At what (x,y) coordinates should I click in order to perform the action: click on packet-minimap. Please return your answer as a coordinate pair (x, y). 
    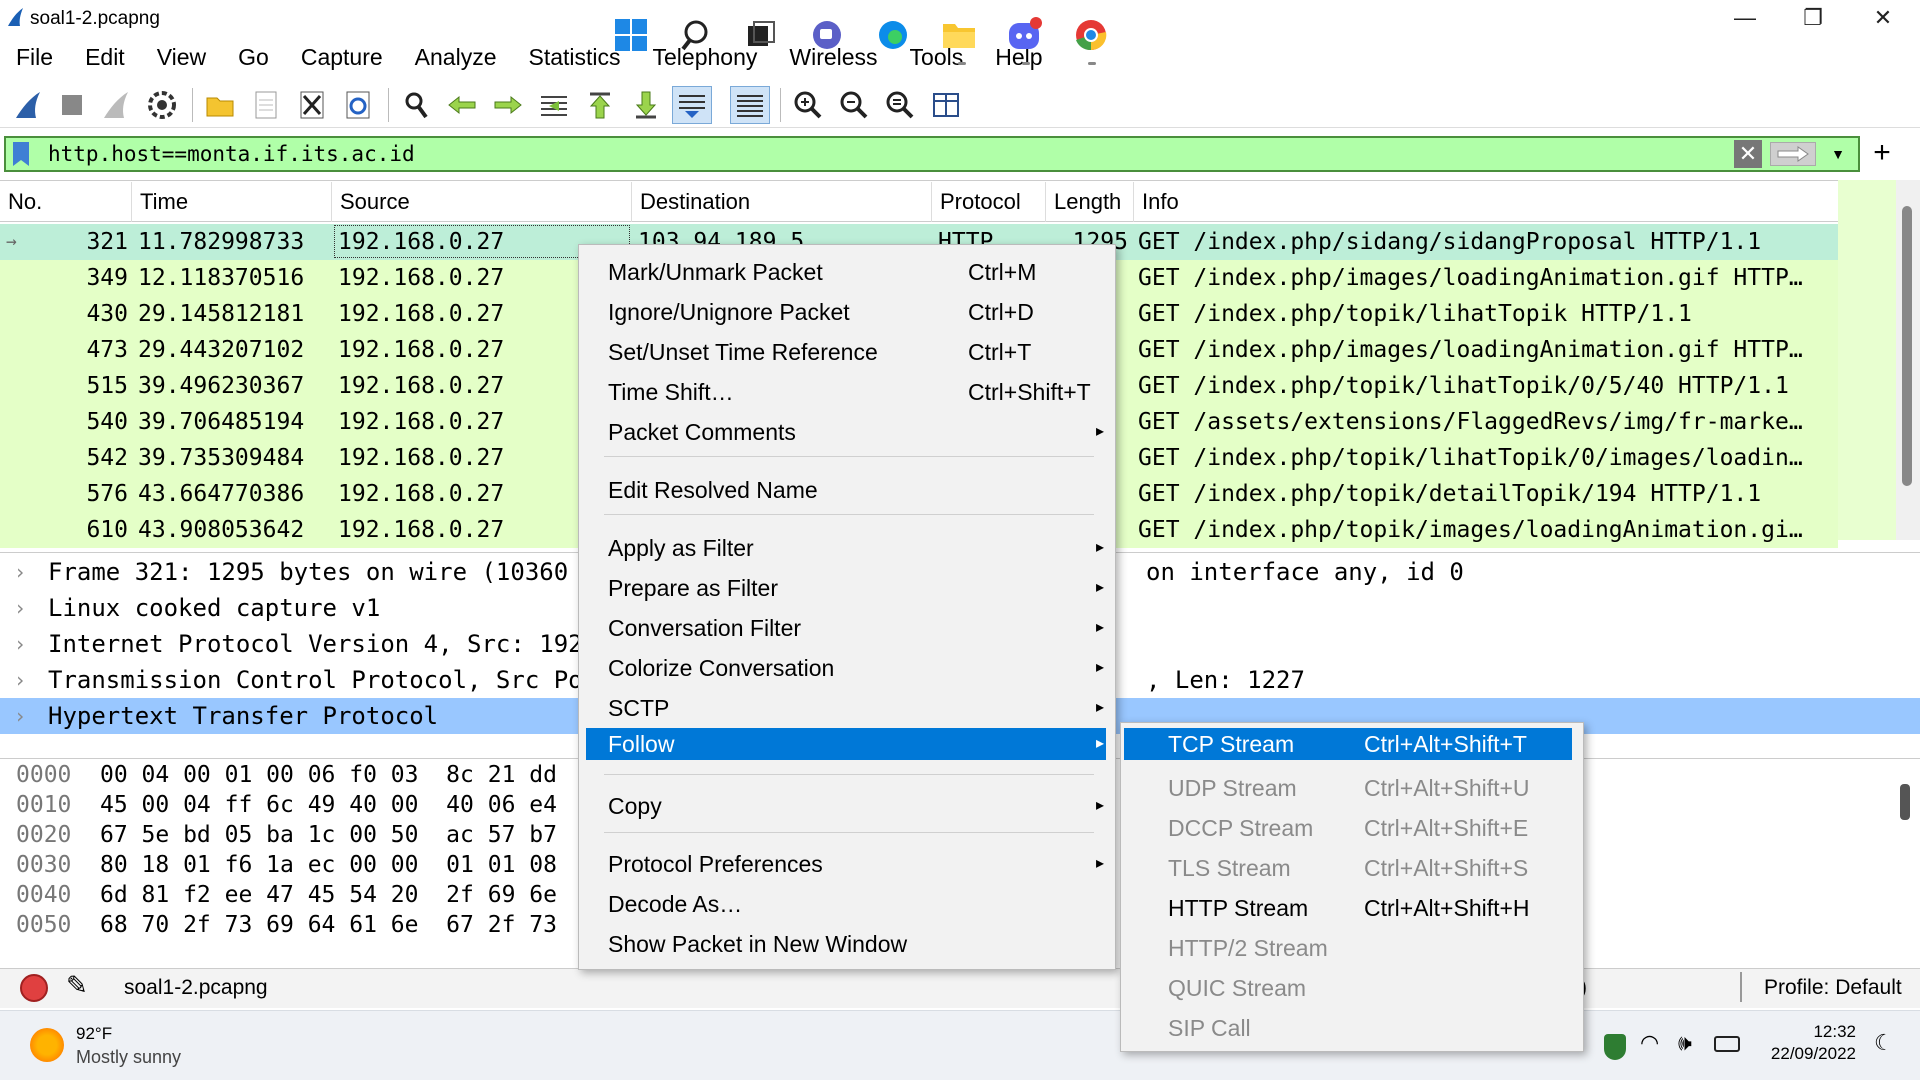
    Looking at the image, I should click on (1867, 360).